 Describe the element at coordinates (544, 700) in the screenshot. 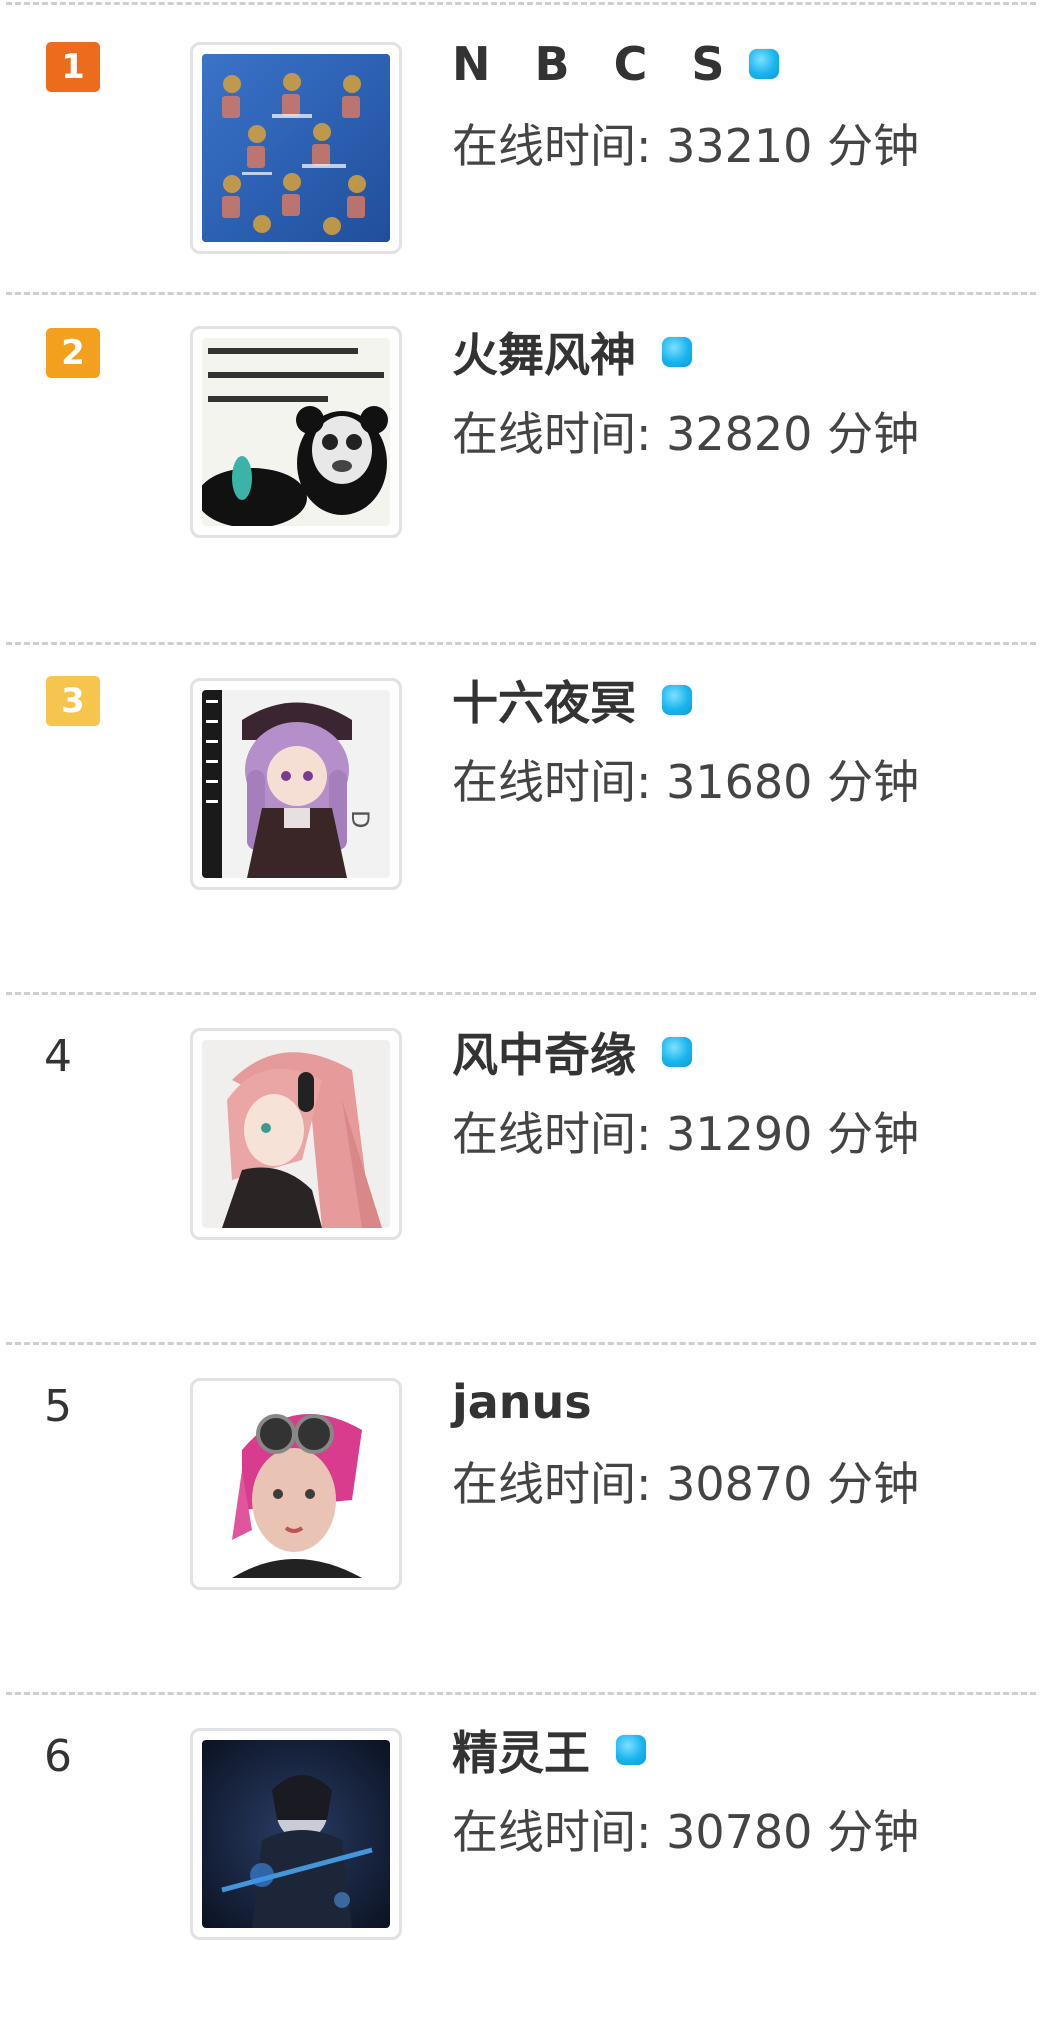

I see `user-name: 十六夜冥` at that location.